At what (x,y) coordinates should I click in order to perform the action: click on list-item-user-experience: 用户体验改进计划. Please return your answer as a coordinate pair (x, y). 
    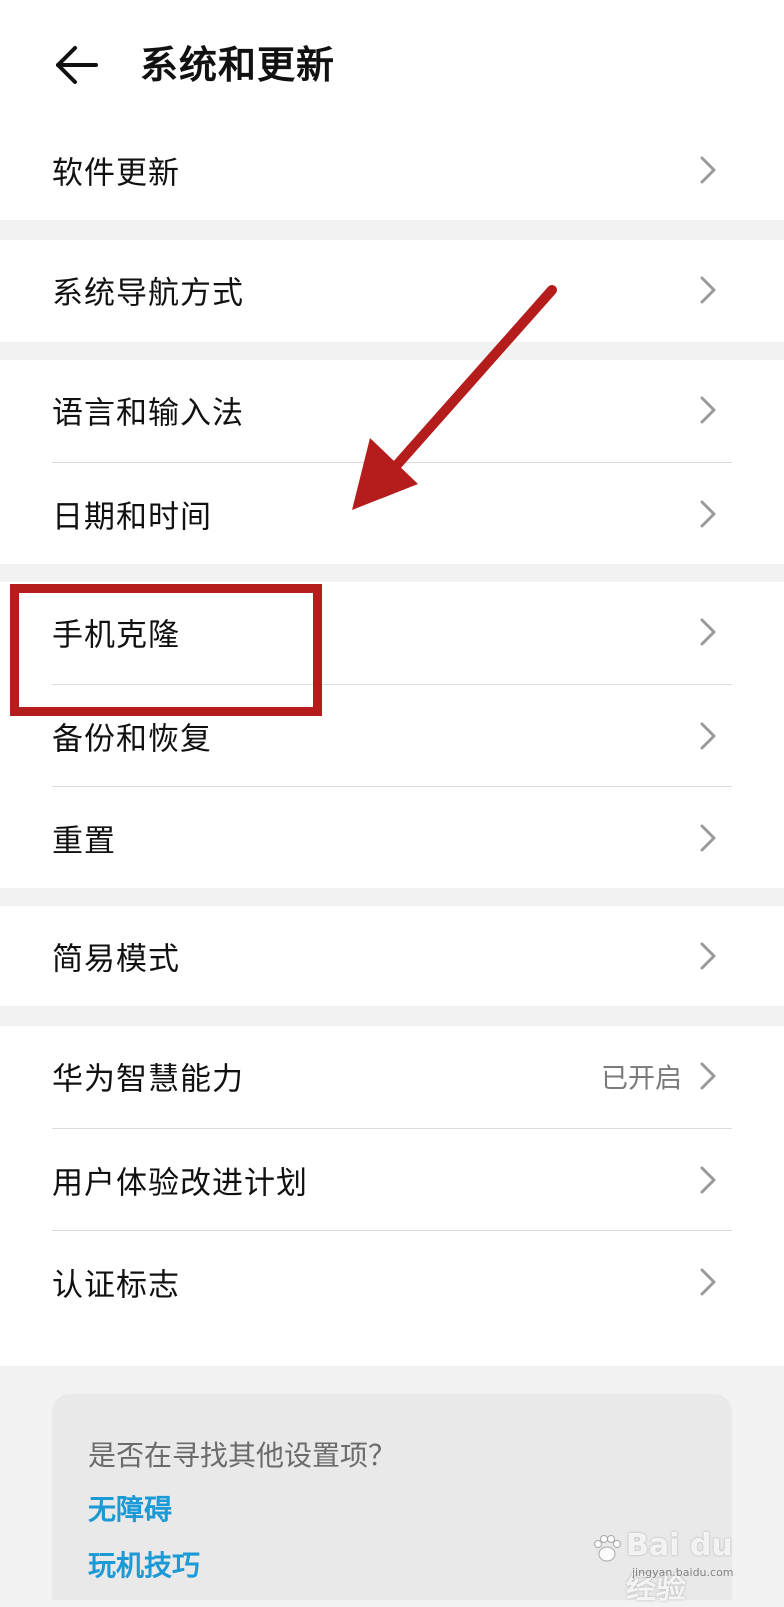
    Looking at the image, I should click on (392, 1180).